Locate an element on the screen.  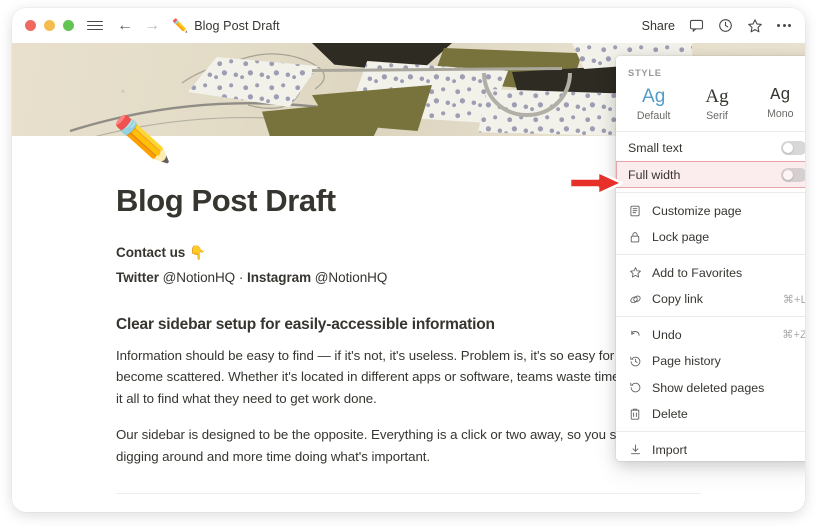
copy-link-label: Copy link is located at coordinates (677, 299).